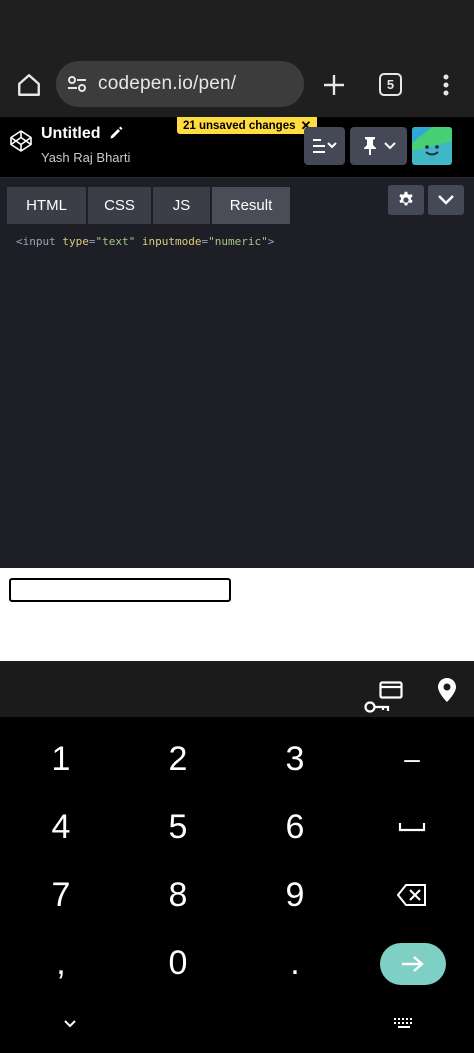  What do you see at coordinates (71, 134) in the screenshot?
I see `pen-title: Untitled` at bounding box center [71, 134].